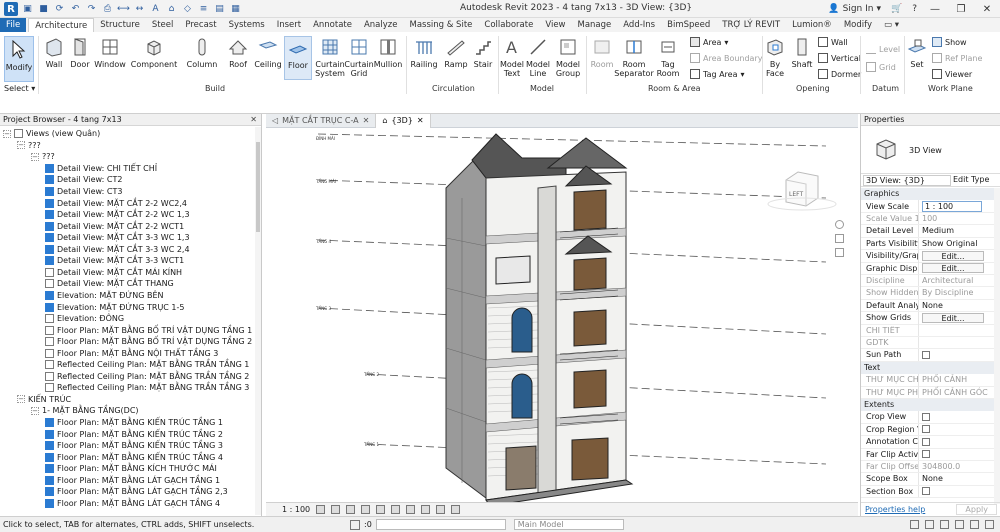  Describe the element at coordinates (19, 59) in the screenshot. I see `modify-button: Modify` at that location.